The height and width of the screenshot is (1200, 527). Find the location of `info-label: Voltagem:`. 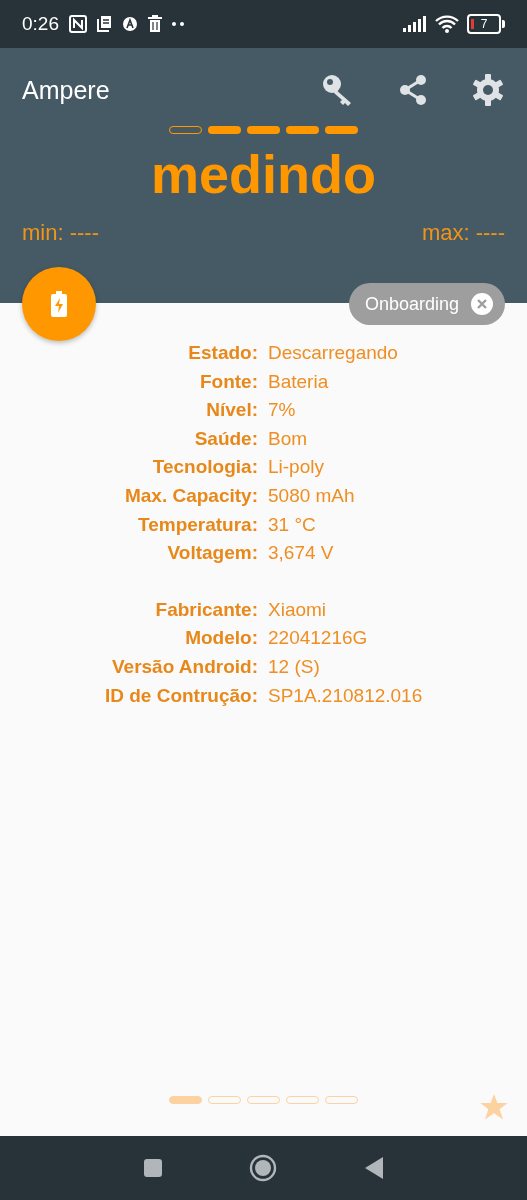

info-label: Voltagem: is located at coordinates (212, 553).